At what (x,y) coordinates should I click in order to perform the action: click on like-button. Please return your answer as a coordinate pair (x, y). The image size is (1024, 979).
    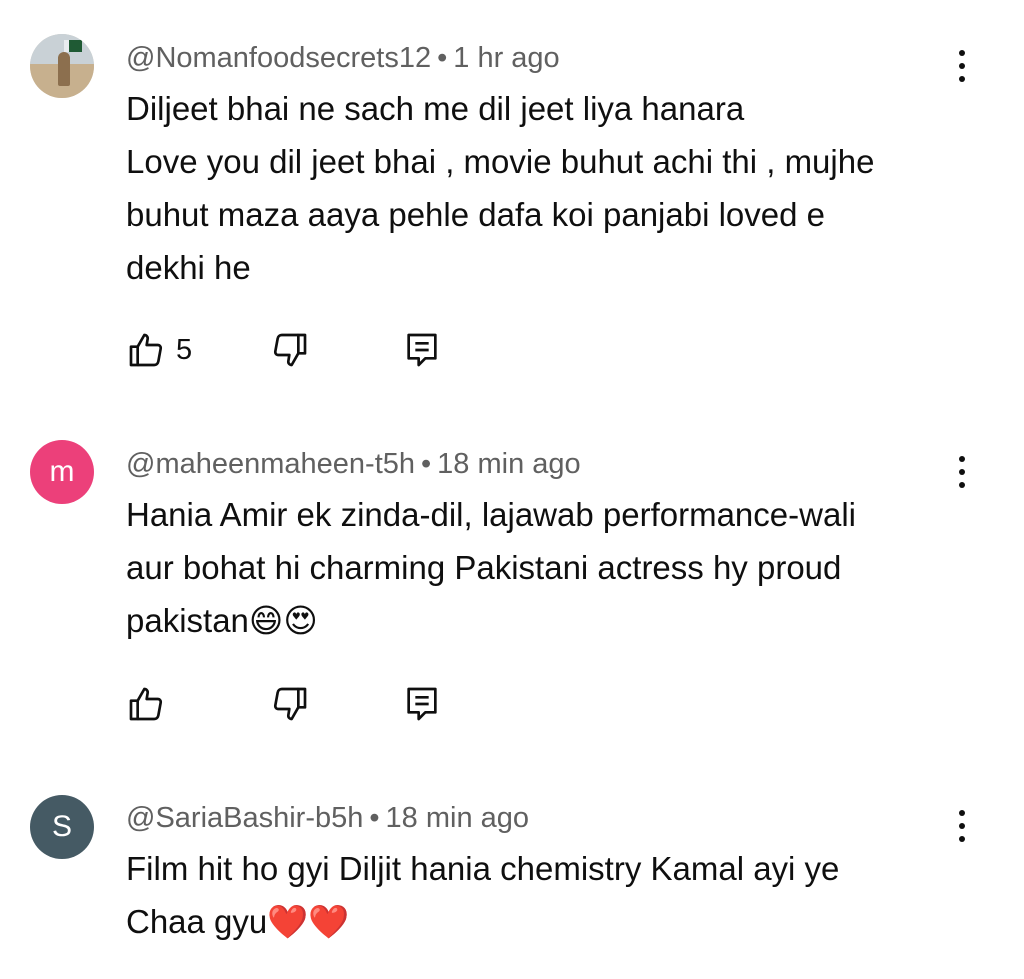
    Looking at the image, I should click on (146, 704).